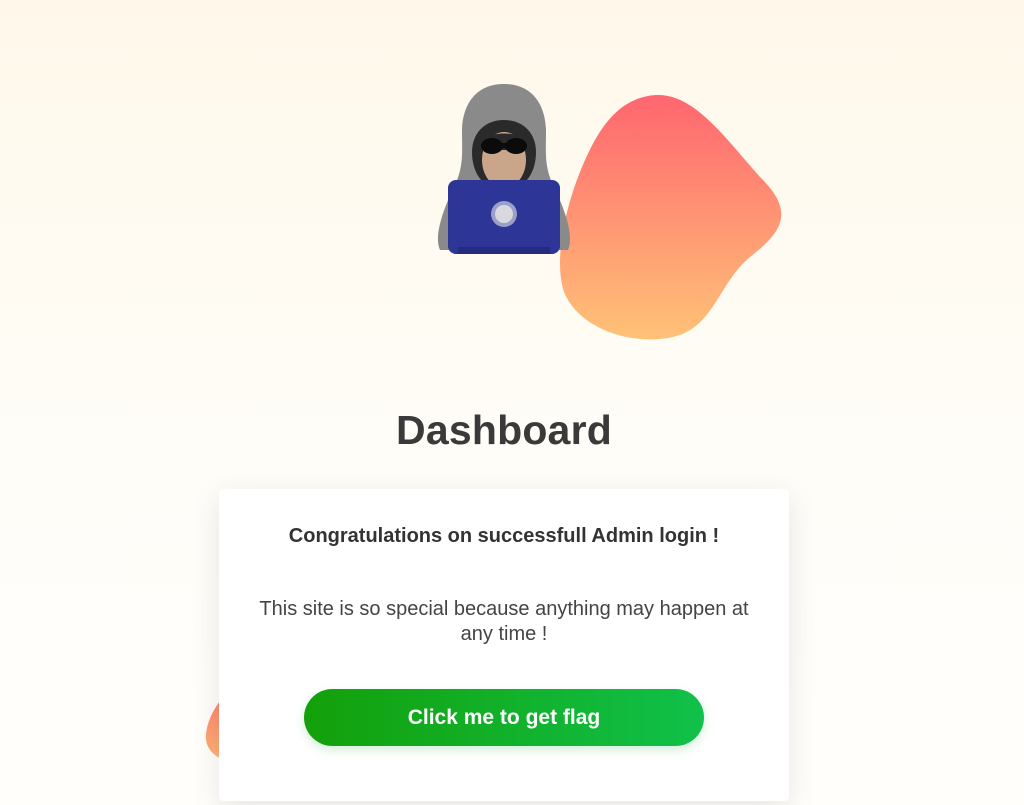  I want to click on page-title: Dashboard, so click(504, 430).